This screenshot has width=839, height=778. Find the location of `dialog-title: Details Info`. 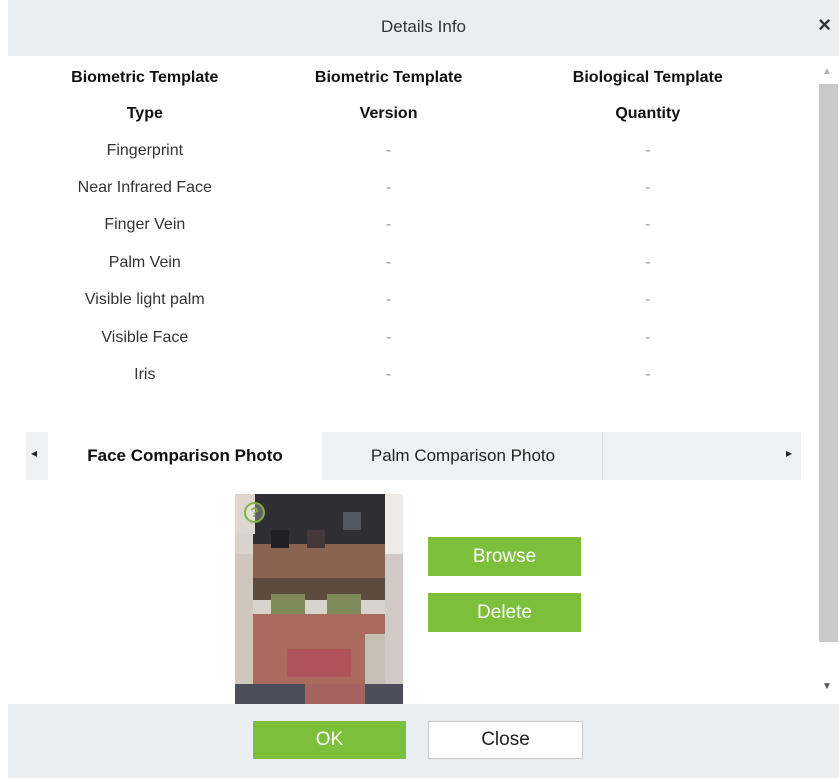

dialog-title: Details Info is located at coordinates (423, 26).